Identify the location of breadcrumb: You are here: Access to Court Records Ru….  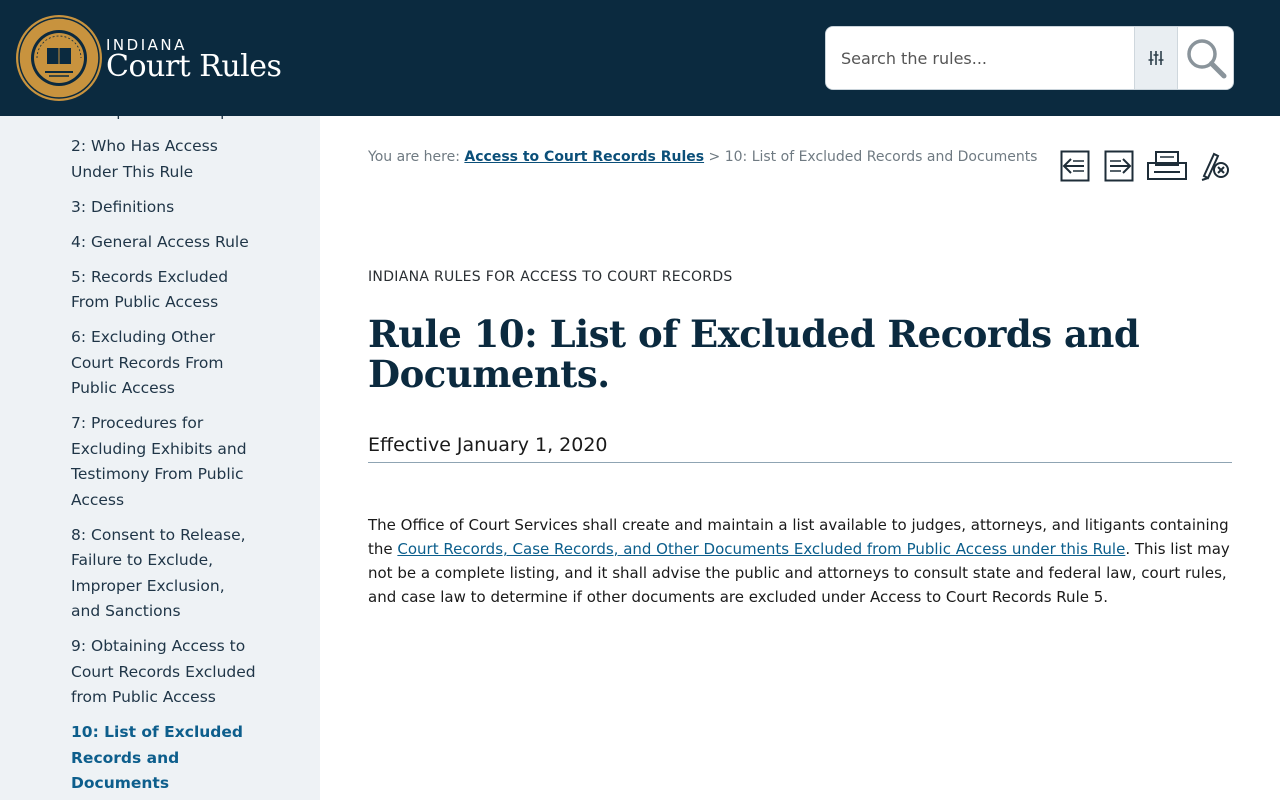
(702, 157).